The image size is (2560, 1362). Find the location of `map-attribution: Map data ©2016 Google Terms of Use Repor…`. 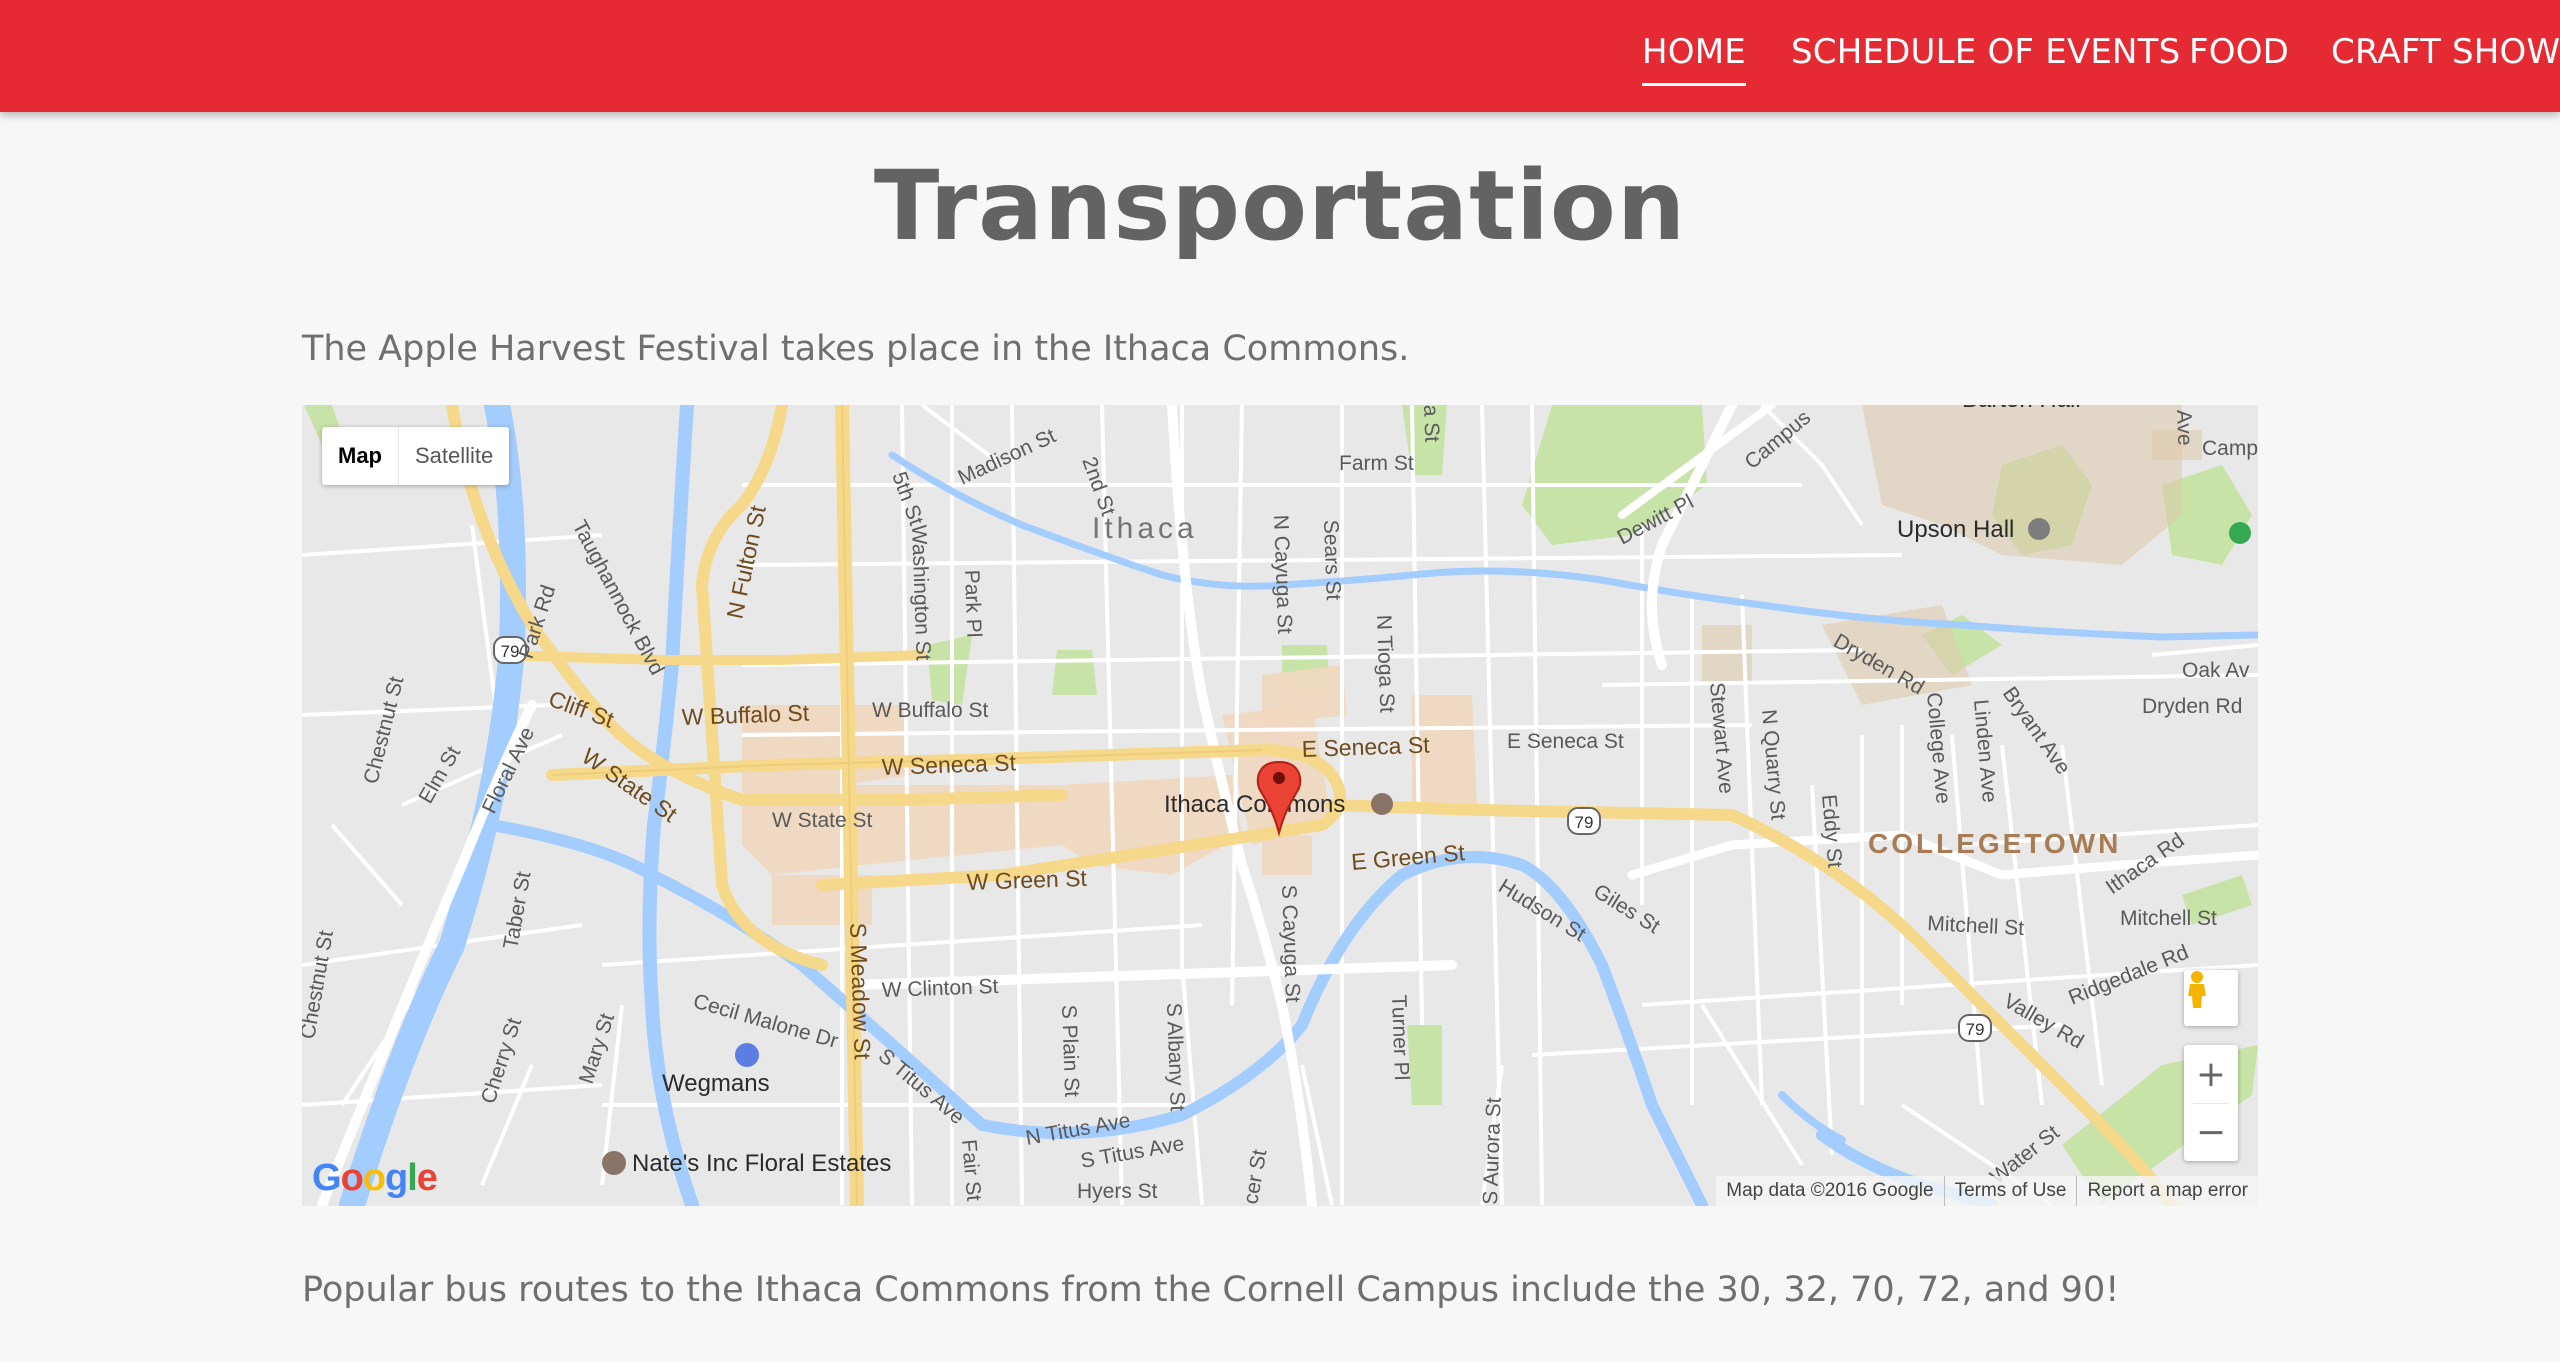

map-attribution: Map data ©2016 Google Terms of Use Repor… is located at coordinates (1987, 1191).